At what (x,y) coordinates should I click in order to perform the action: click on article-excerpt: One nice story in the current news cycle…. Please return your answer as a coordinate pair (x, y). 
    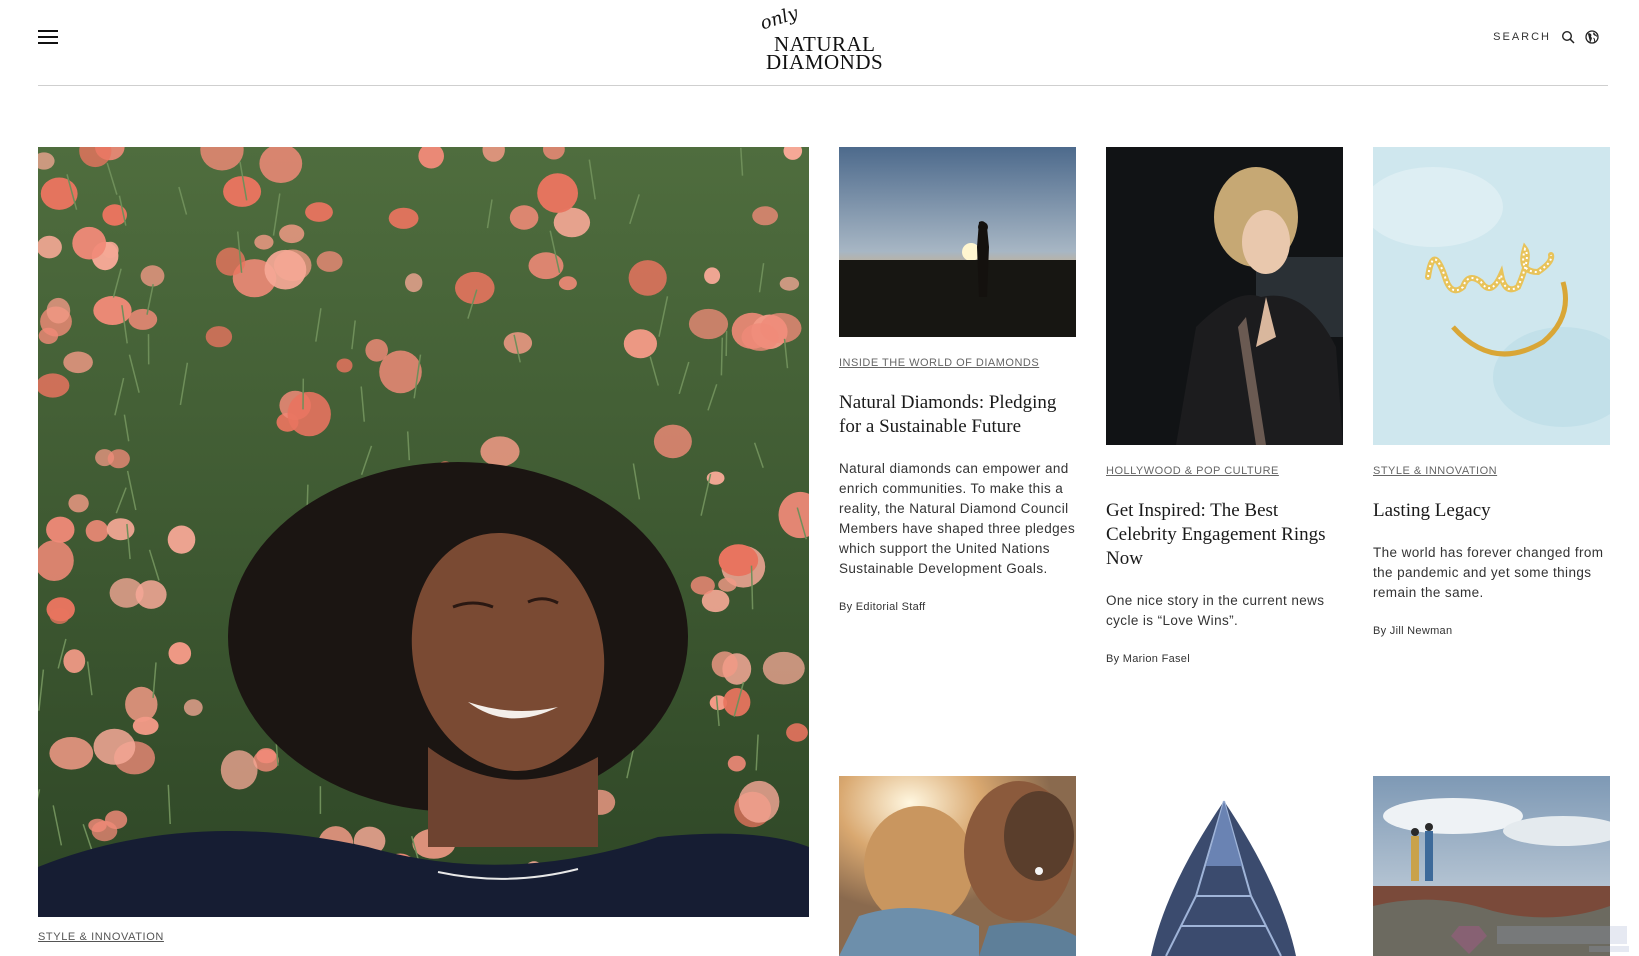
    Looking at the image, I should click on (1215, 610).